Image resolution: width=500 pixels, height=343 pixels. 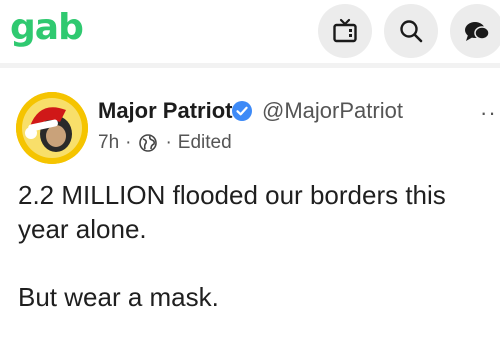 What do you see at coordinates (108, 143) in the screenshot?
I see `post-time: 7h` at bounding box center [108, 143].